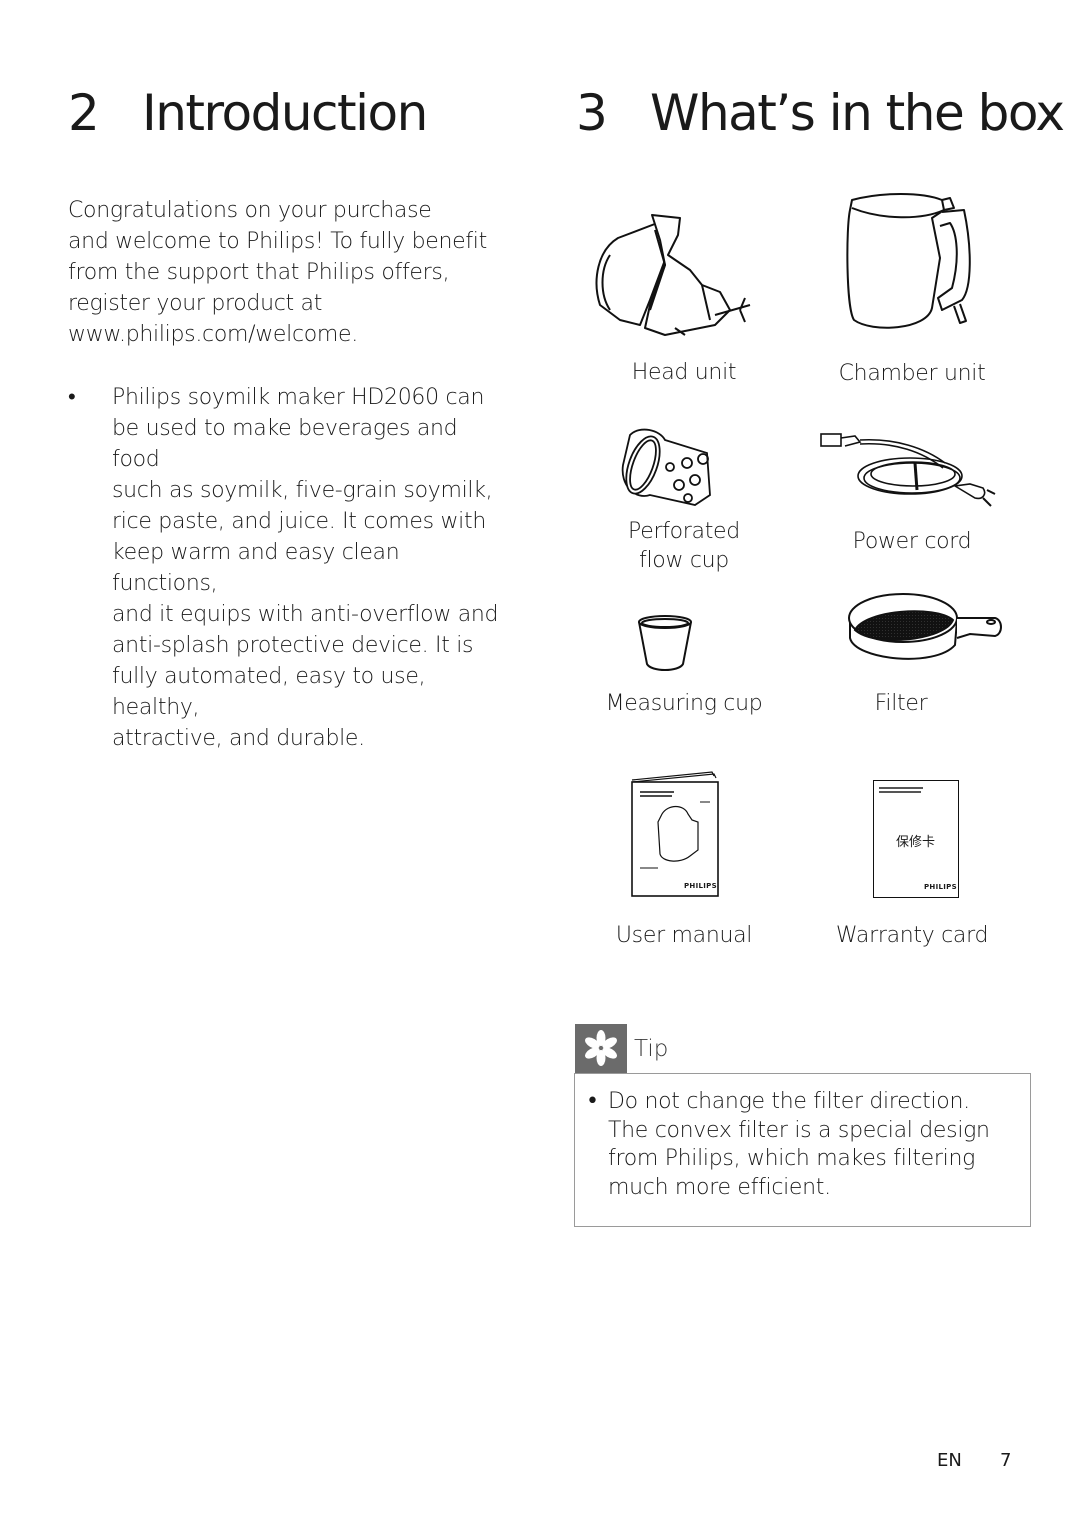 The width and height of the screenshot is (1080, 1527). I want to click on text-line: The convex filter is a special design, so click(799, 1130).